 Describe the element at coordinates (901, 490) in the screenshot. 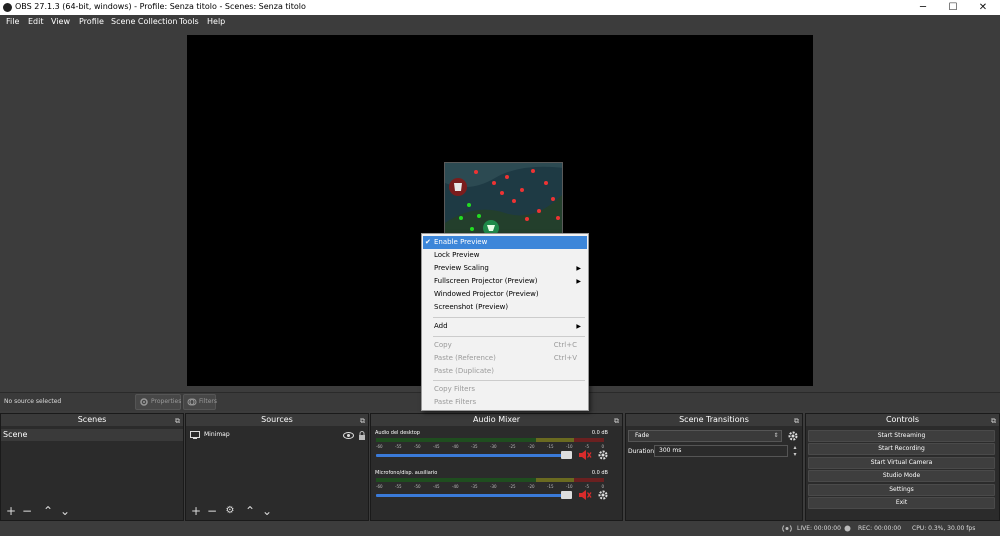

I see `settings-button: Settings` at that location.